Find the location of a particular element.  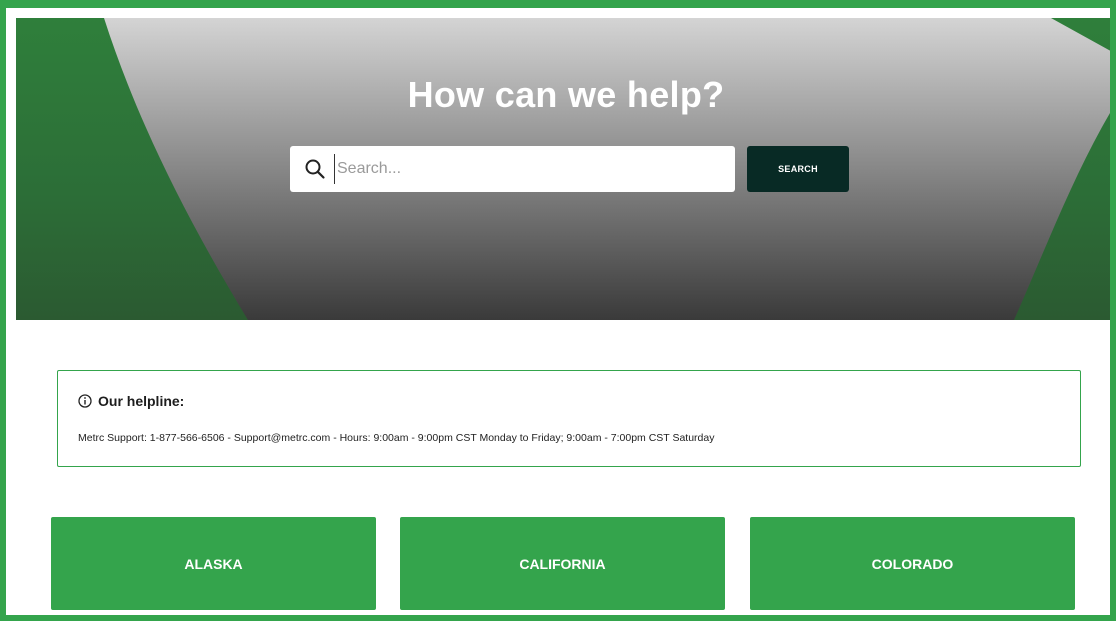

helpline-heading: Our helpline: is located at coordinates (141, 401).